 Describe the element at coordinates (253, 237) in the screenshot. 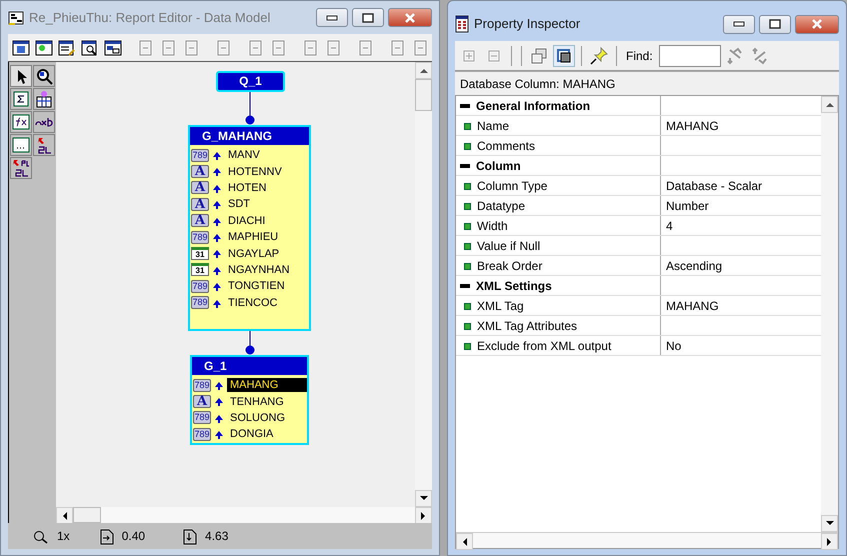

I see `column-item: MAPHIEU` at that location.